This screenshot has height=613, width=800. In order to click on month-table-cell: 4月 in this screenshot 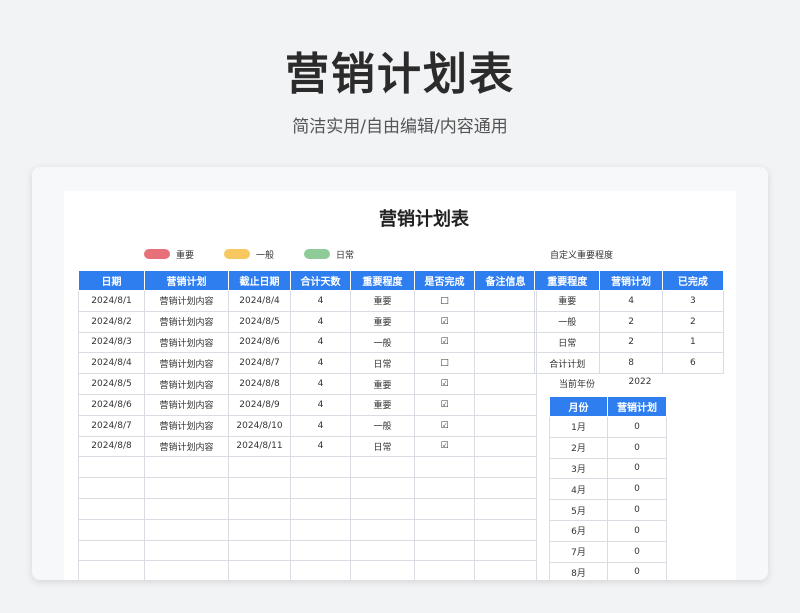, I will do `click(578, 489)`.